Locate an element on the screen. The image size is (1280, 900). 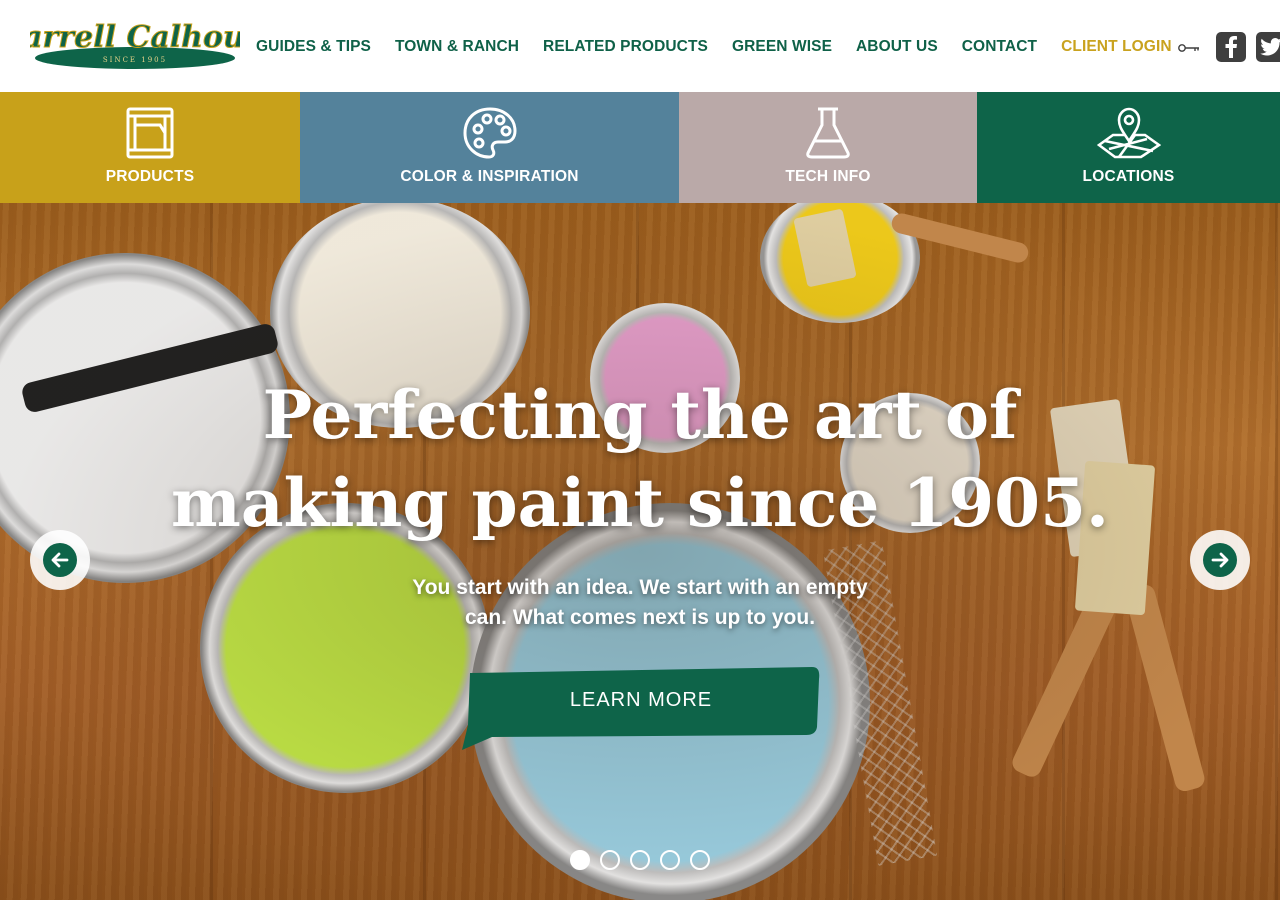
tile-label: TECH INFO is located at coordinates (828, 176).